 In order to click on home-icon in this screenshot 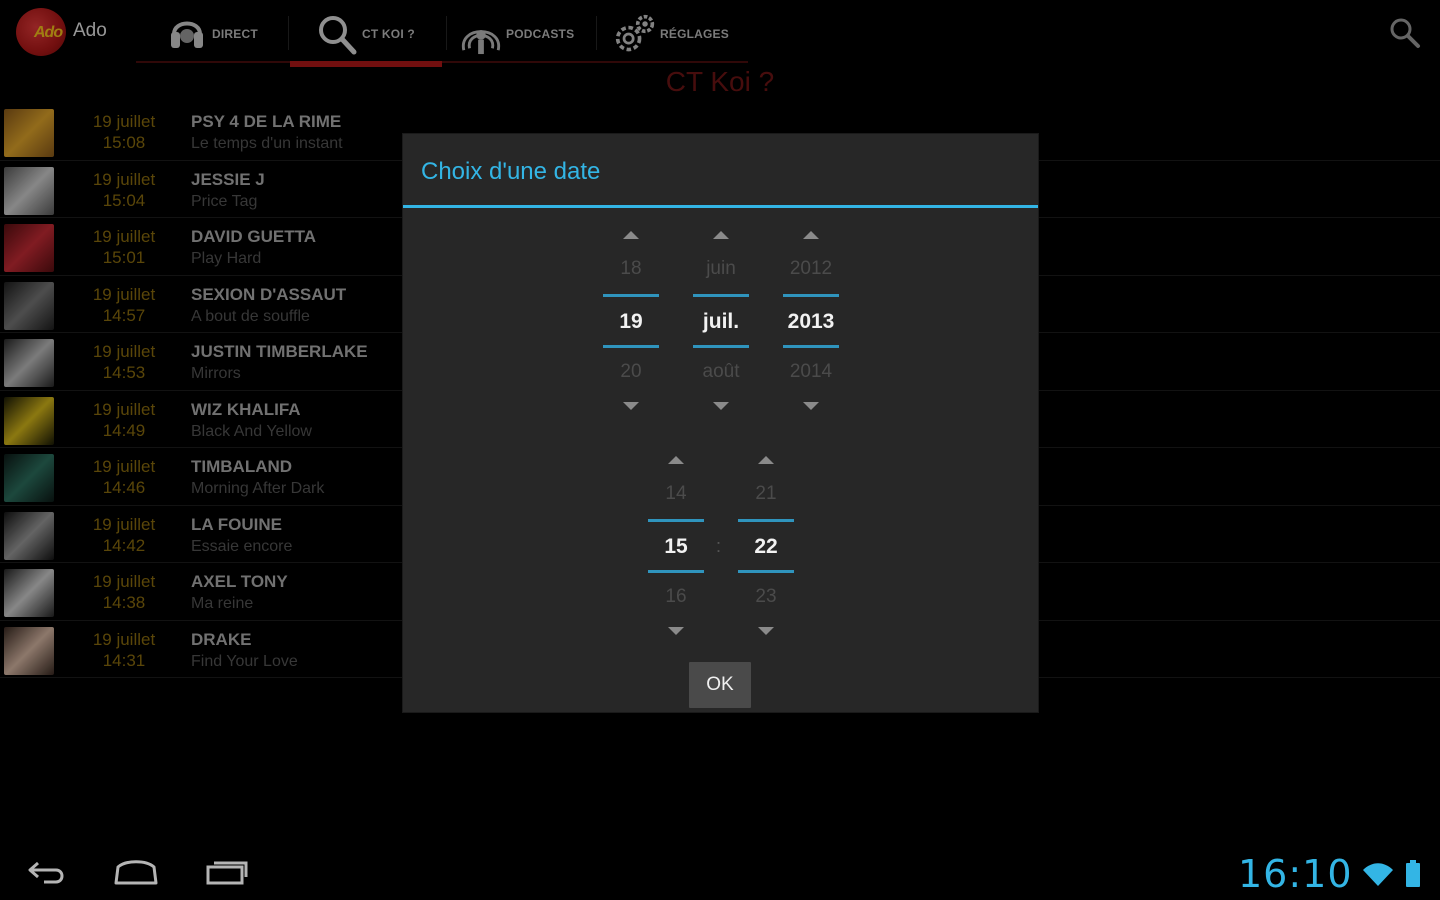, I will do `click(136, 872)`.